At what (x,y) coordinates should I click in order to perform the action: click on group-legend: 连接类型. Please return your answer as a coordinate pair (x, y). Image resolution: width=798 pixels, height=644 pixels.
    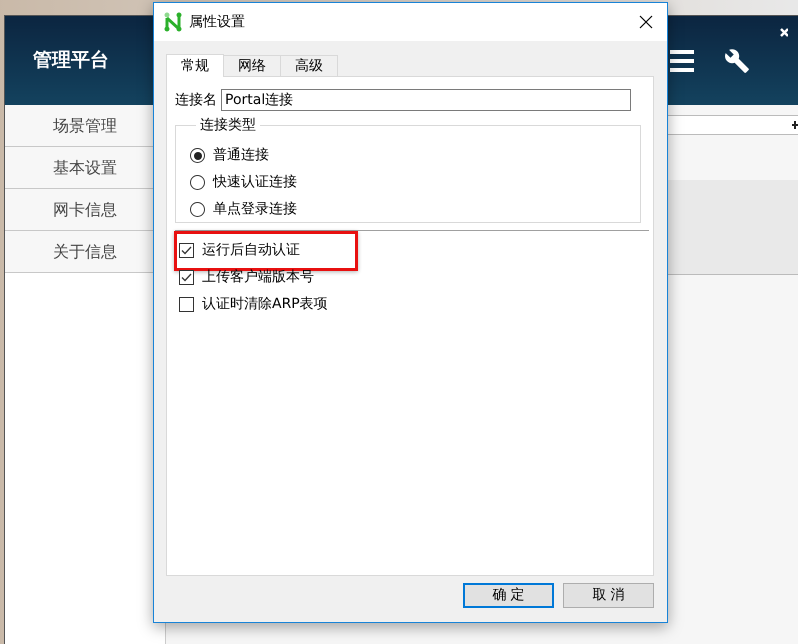
    Looking at the image, I should click on (228, 125).